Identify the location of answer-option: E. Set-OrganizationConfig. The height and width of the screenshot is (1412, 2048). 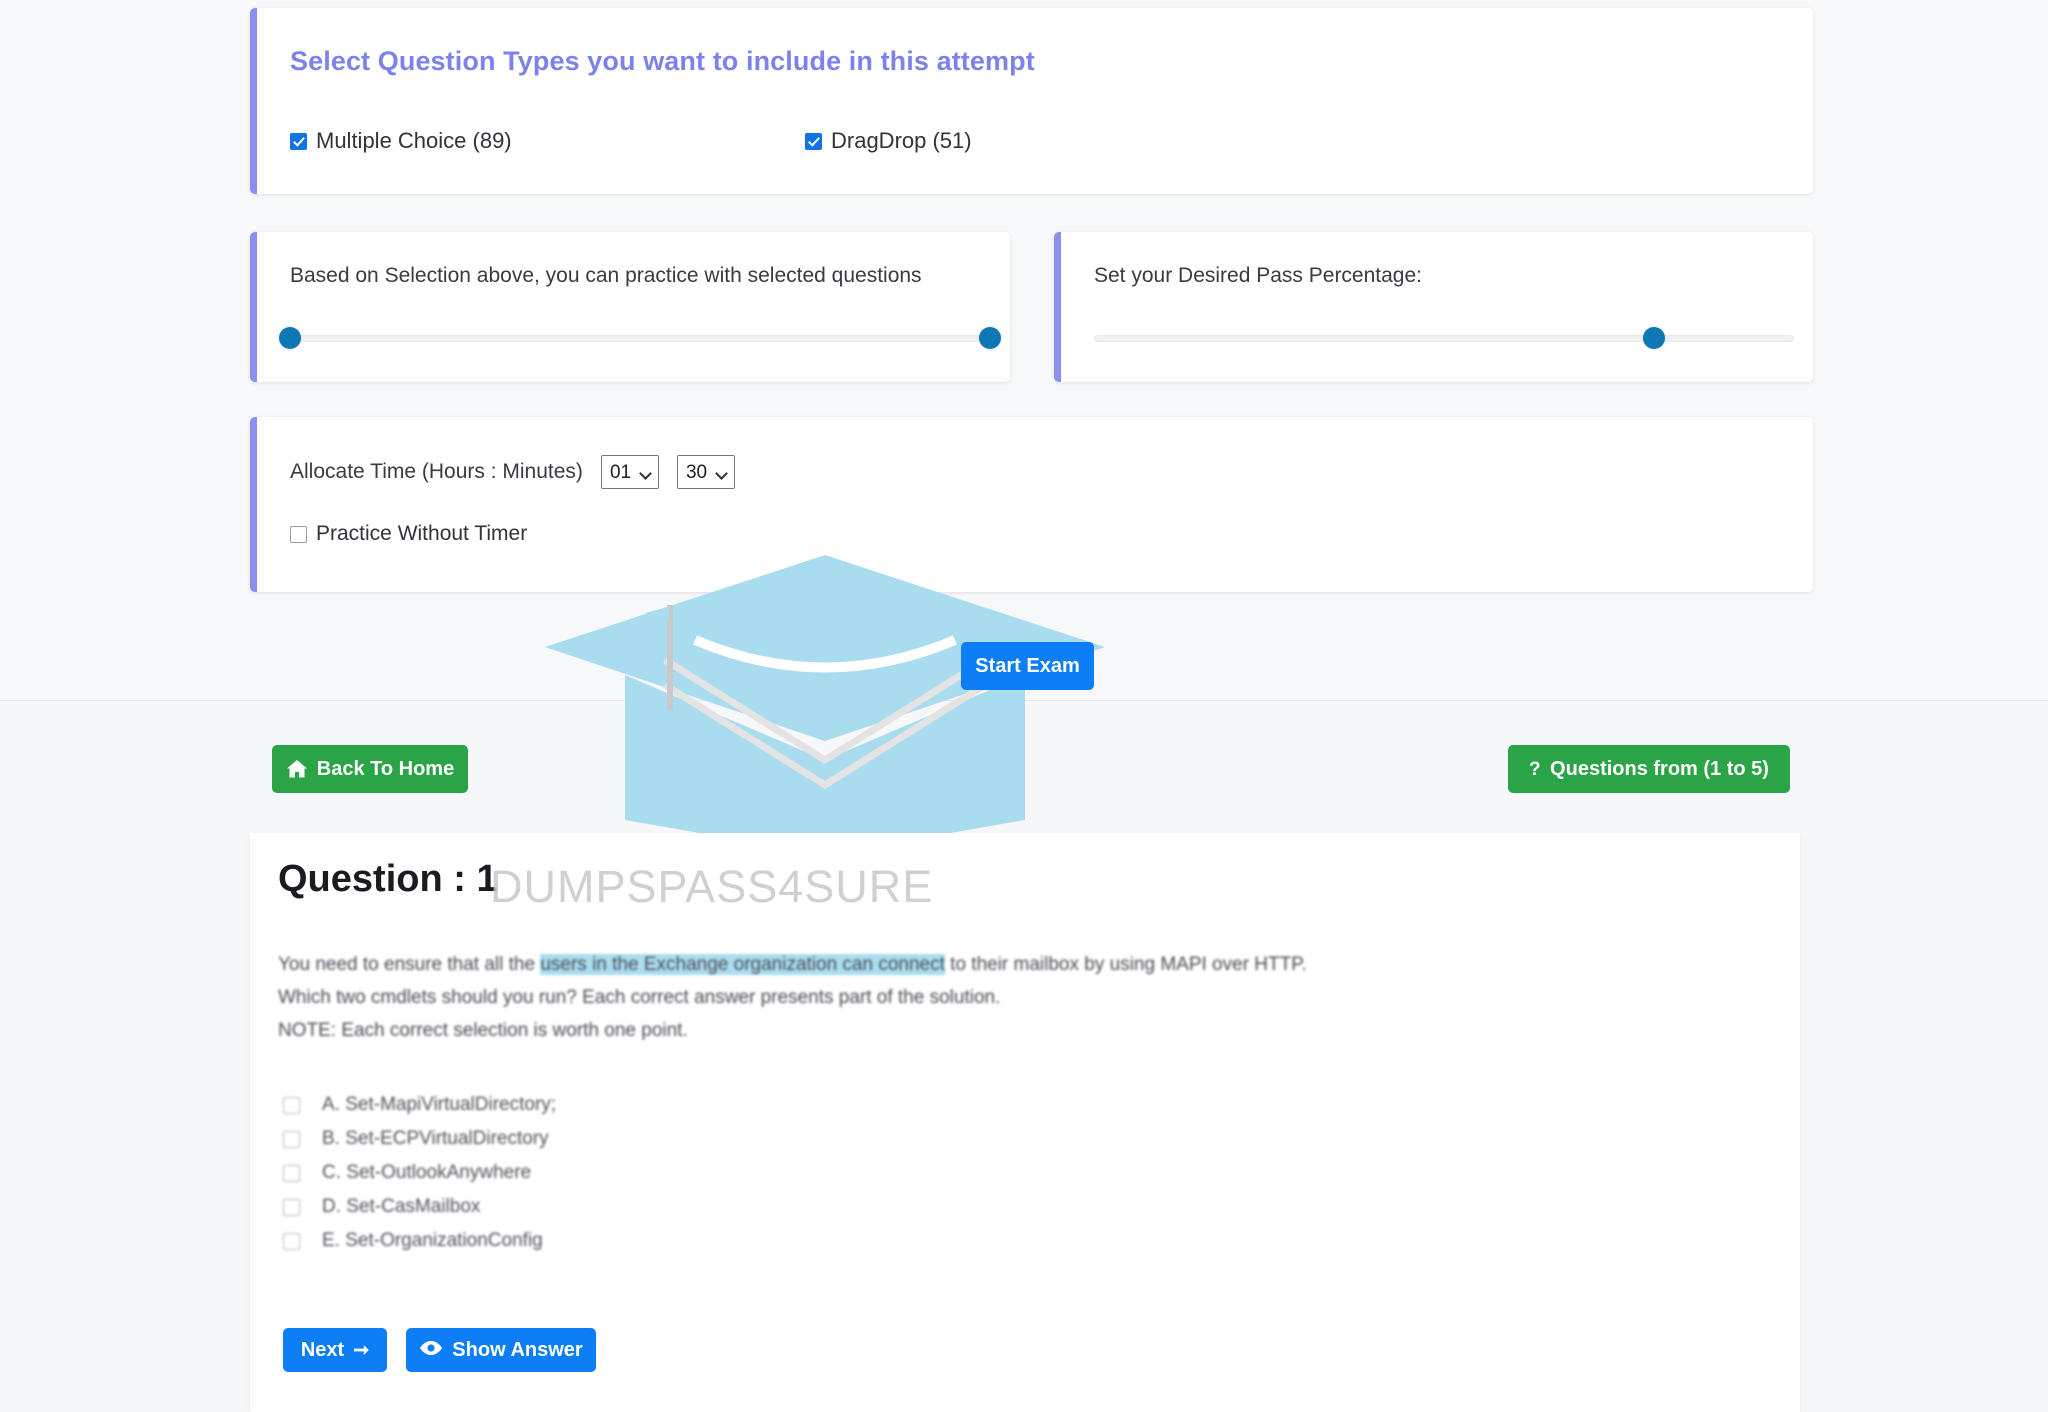
(728, 1241).